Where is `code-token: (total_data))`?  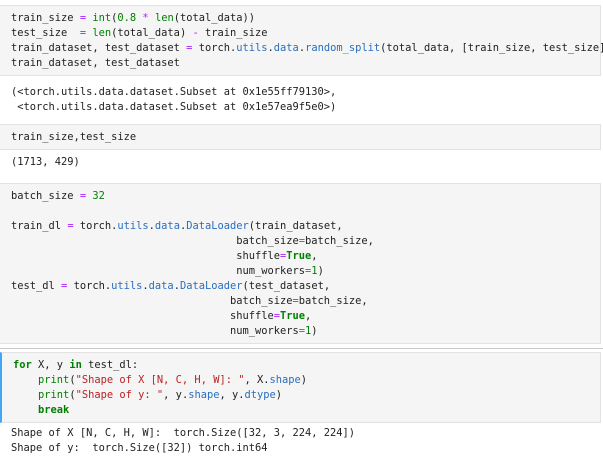
code-token: (total_data)) is located at coordinates (214, 18).